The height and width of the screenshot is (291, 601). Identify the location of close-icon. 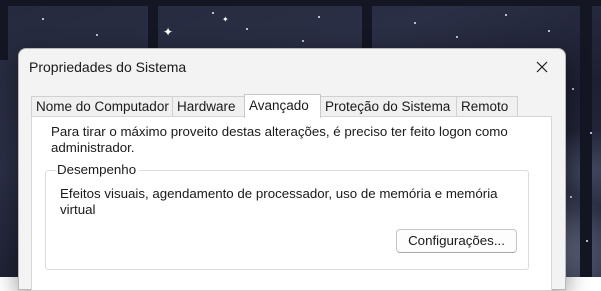
(542, 67).